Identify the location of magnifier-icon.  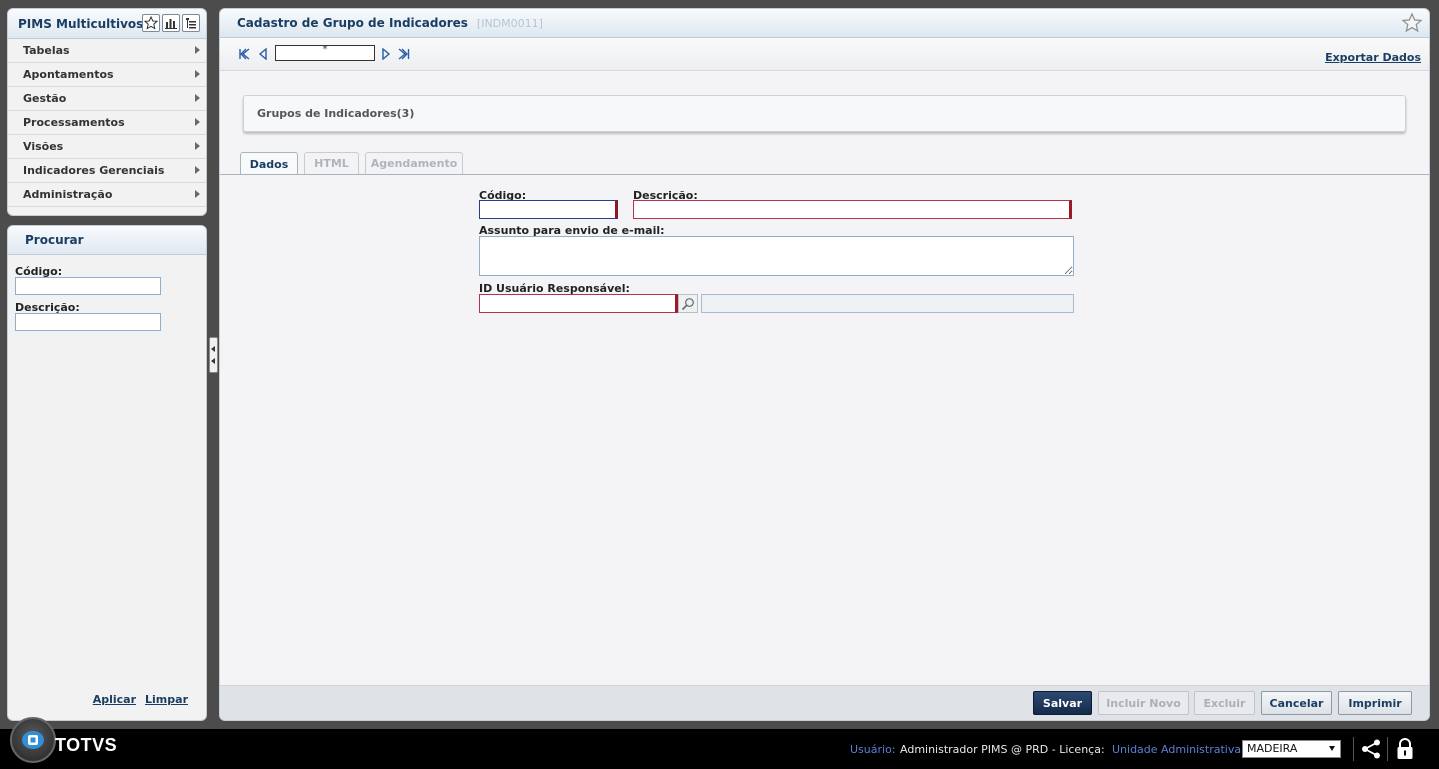
(687, 303).